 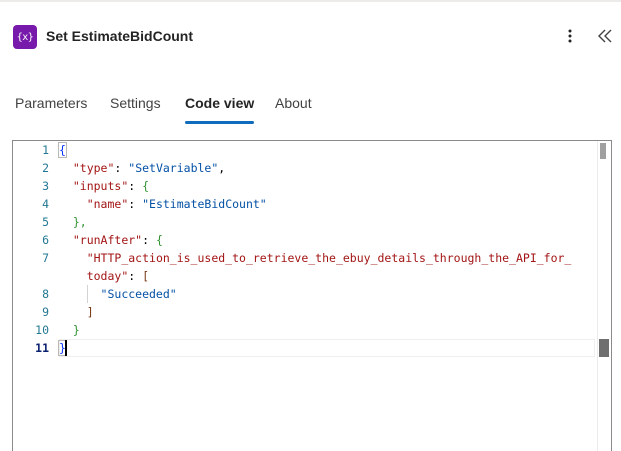 I want to click on tab-settings-label: Settings, so click(x=135, y=103).